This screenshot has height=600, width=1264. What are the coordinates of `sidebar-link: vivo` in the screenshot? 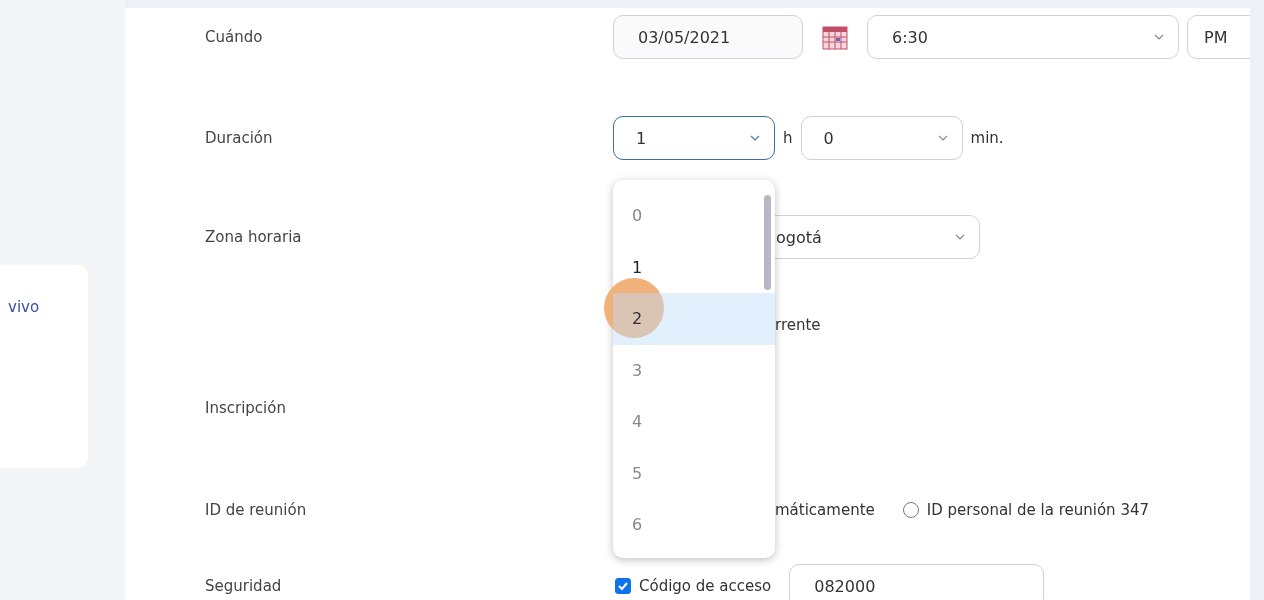 It's located at (44, 307).